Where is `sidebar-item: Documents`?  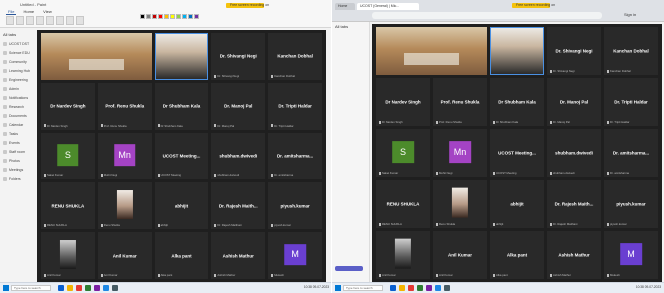 sidebar-item: Documents is located at coordinates (18, 115).